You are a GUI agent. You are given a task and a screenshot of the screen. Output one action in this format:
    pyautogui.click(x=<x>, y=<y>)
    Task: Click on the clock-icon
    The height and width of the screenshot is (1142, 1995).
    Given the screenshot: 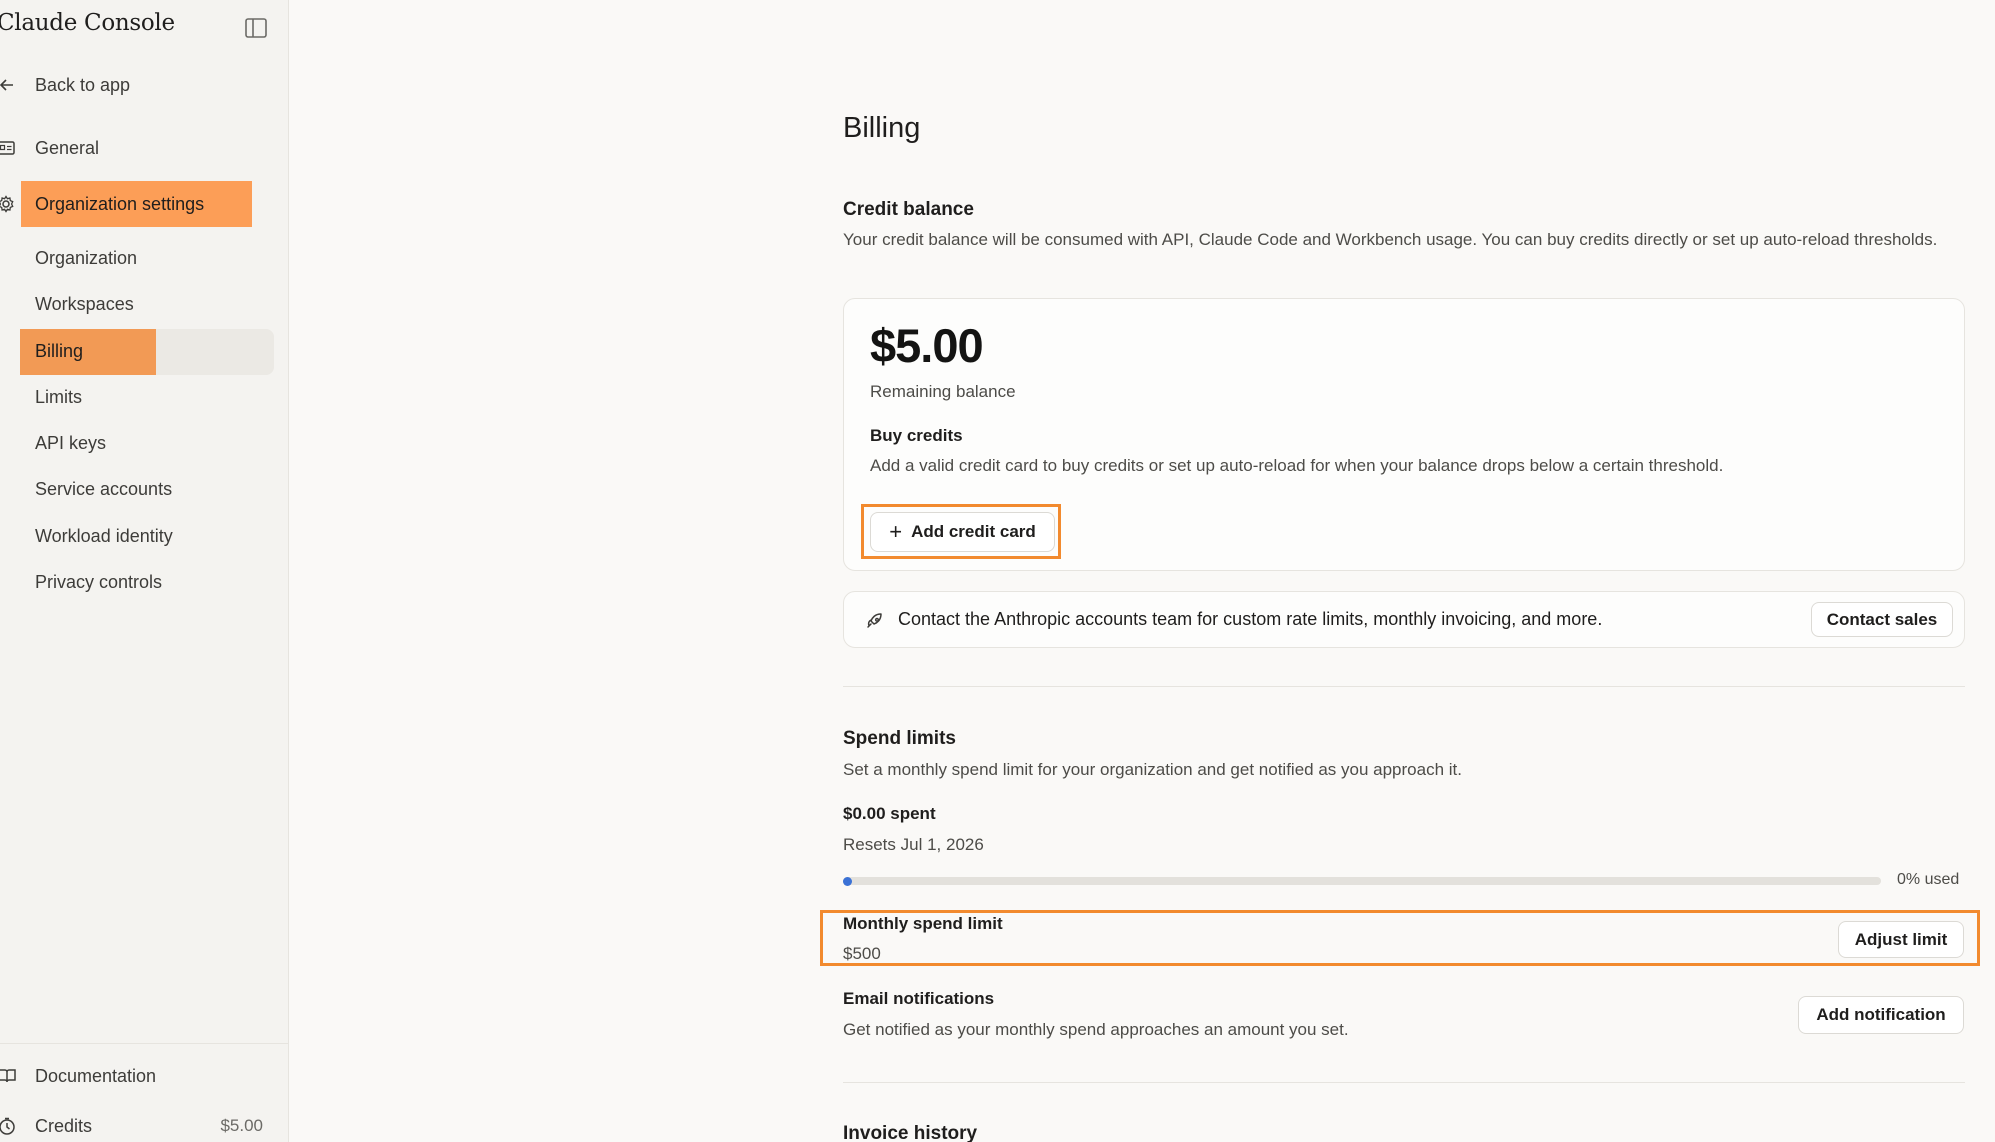 What is the action you would take?
    pyautogui.click(x=7, y=1126)
    